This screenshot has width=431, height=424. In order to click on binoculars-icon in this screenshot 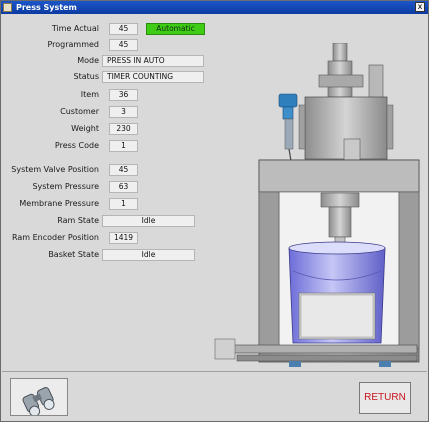, I will do `click(38, 401)`.